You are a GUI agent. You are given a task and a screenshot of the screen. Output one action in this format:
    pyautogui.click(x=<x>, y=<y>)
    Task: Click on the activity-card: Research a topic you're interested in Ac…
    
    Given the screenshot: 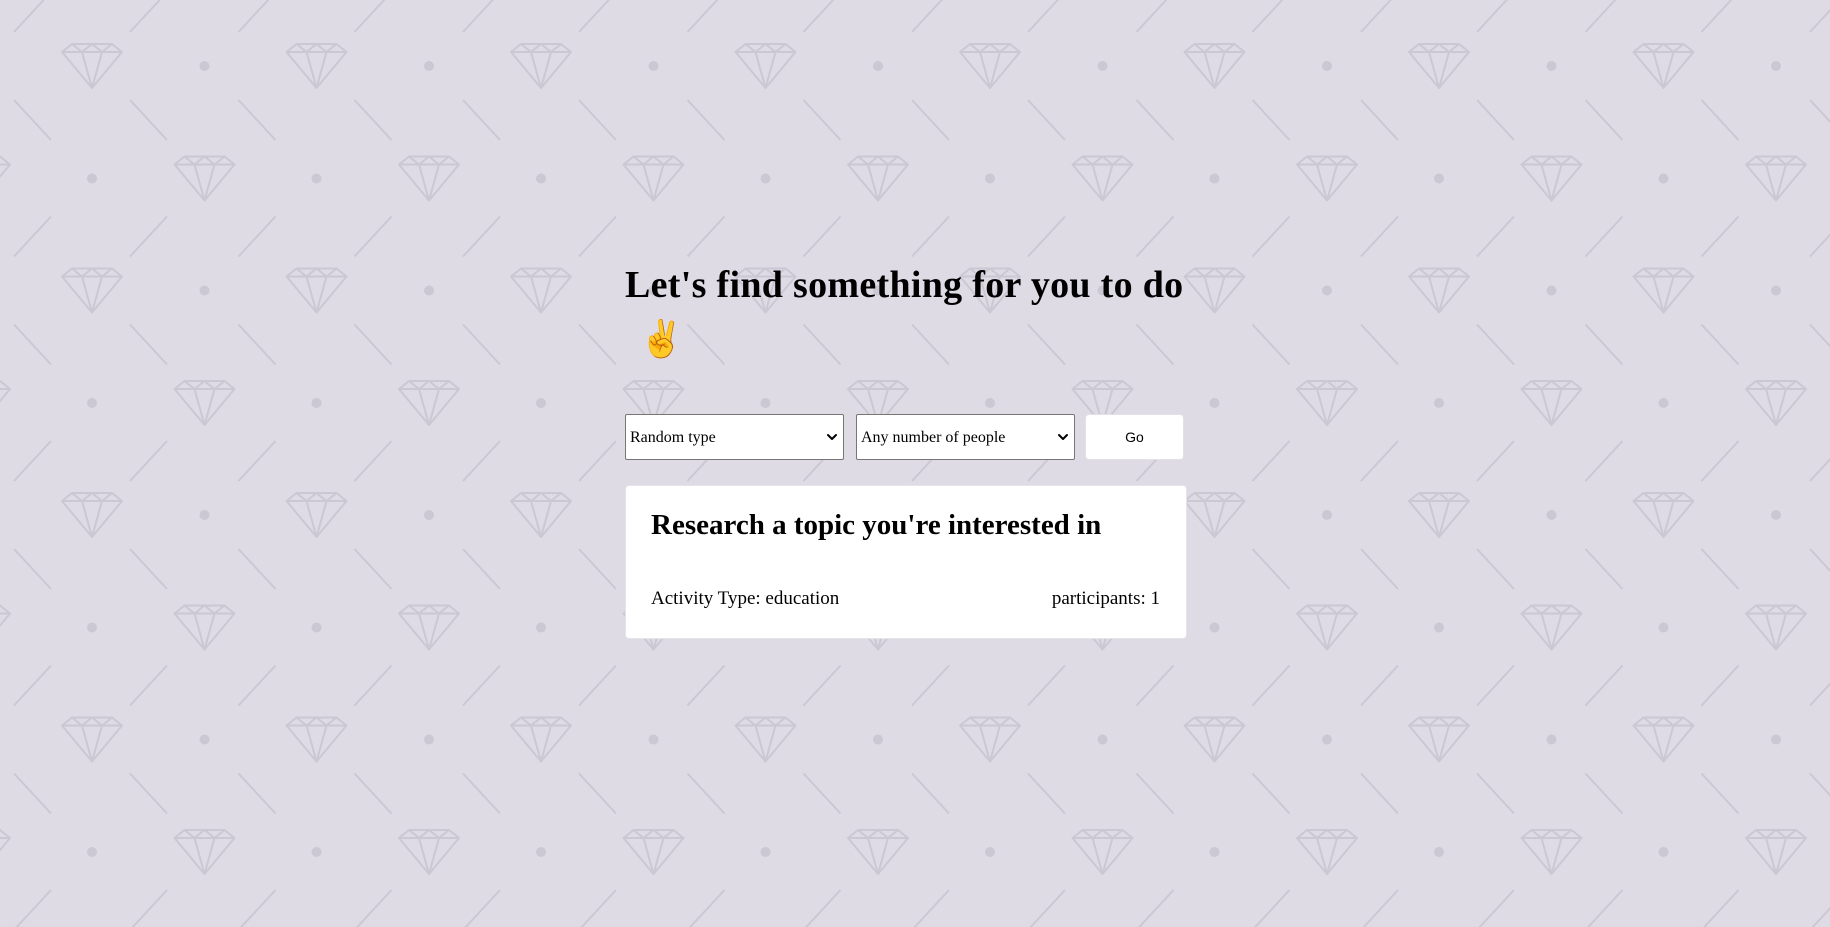 What is the action you would take?
    pyautogui.click(x=906, y=562)
    